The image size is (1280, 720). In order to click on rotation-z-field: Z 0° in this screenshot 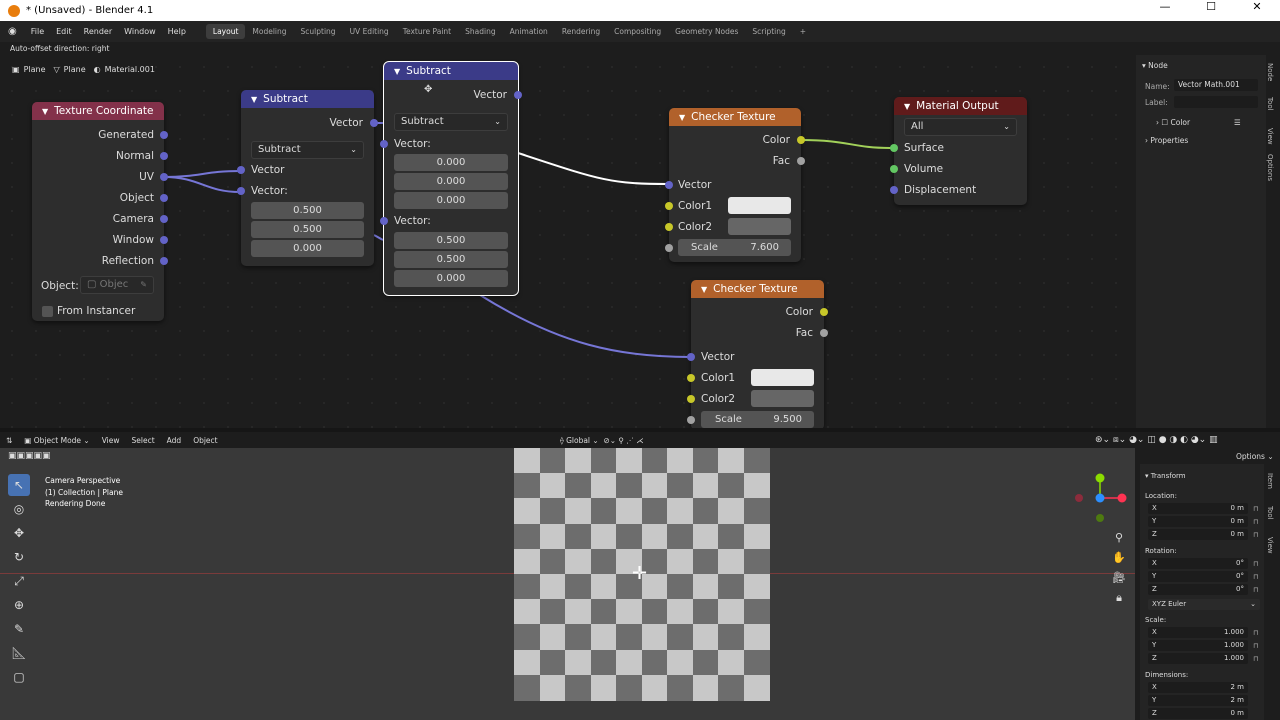, I will do `click(1198, 589)`.